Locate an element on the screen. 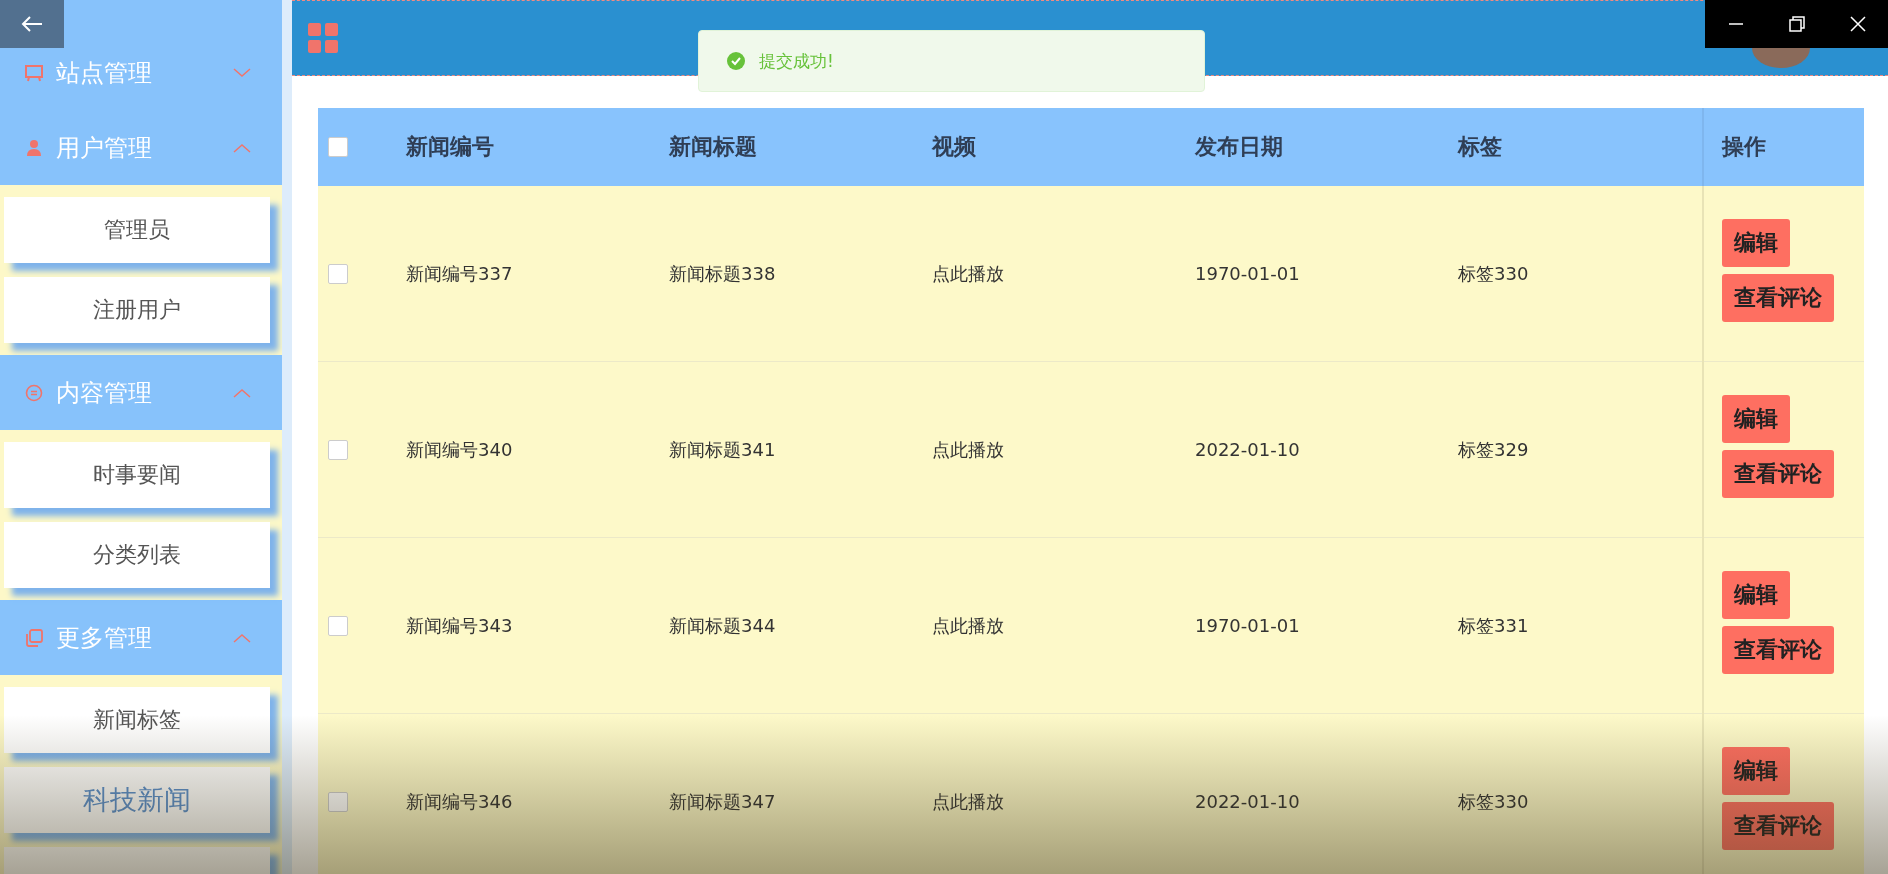  menu-item: 科技新闻 is located at coordinates (137, 800).